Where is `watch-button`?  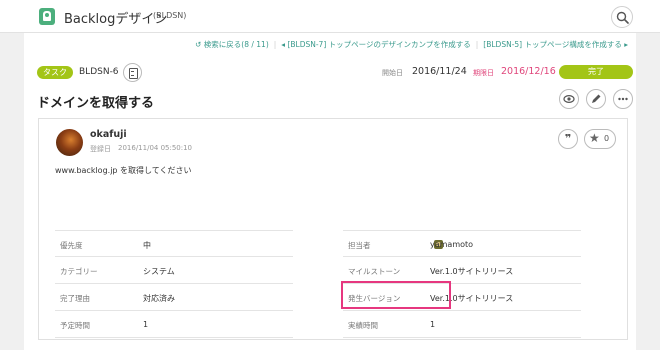
watch-button is located at coordinates (569, 99).